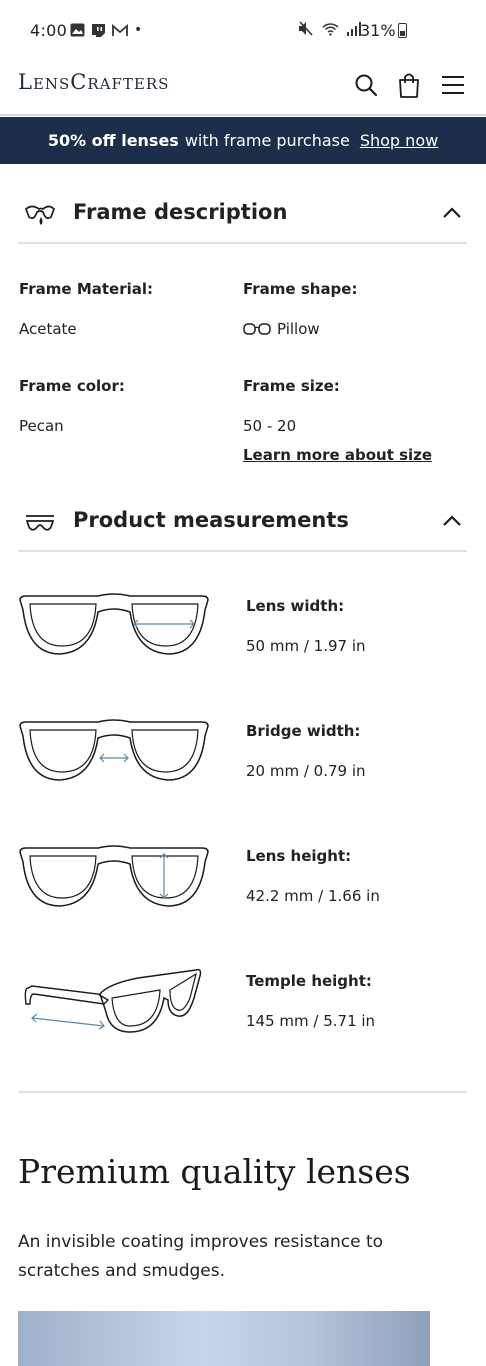  Describe the element at coordinates (295, 606) in the screenshot. I see `lens-width-label: Lens width:` at that location.